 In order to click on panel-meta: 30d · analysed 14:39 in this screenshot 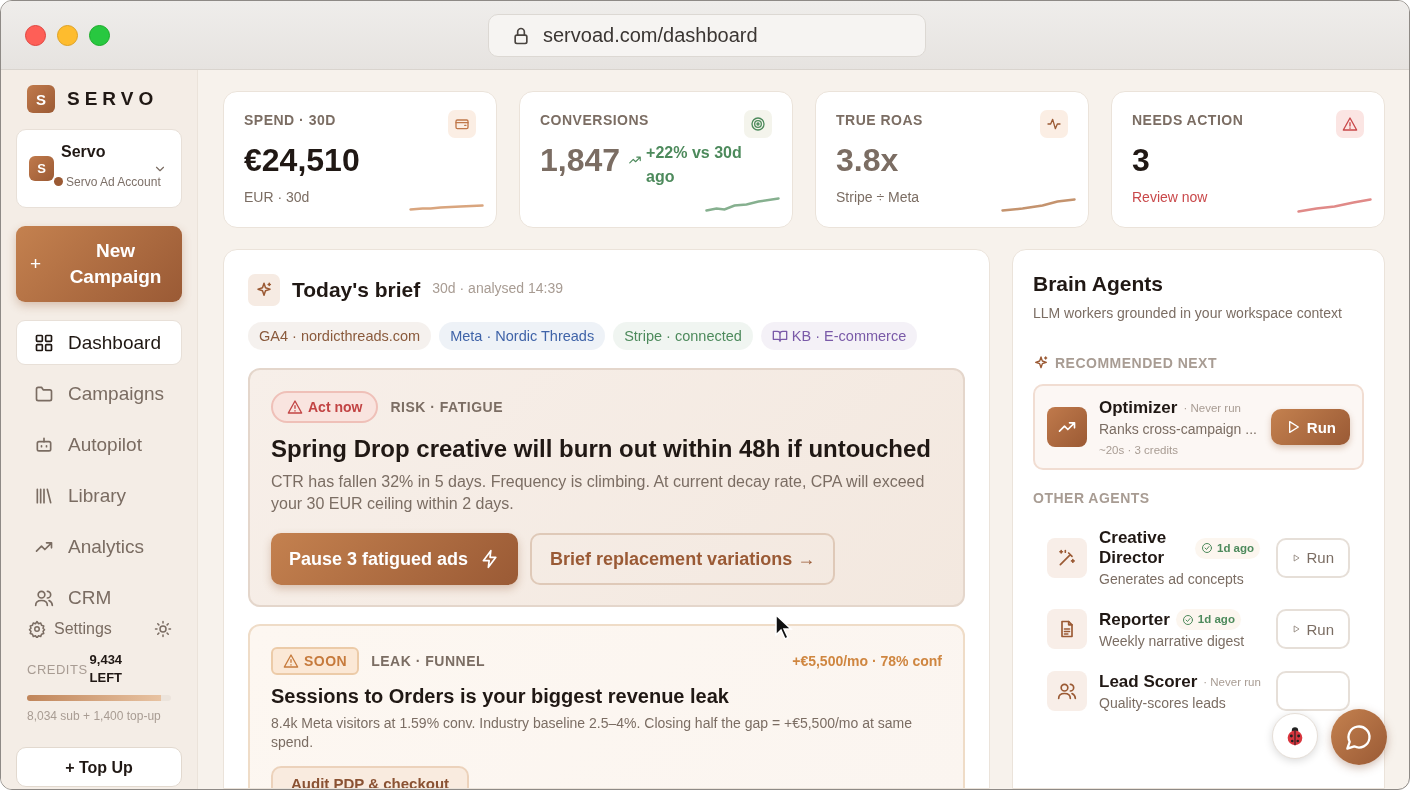, I will do `click(498, 288)`.